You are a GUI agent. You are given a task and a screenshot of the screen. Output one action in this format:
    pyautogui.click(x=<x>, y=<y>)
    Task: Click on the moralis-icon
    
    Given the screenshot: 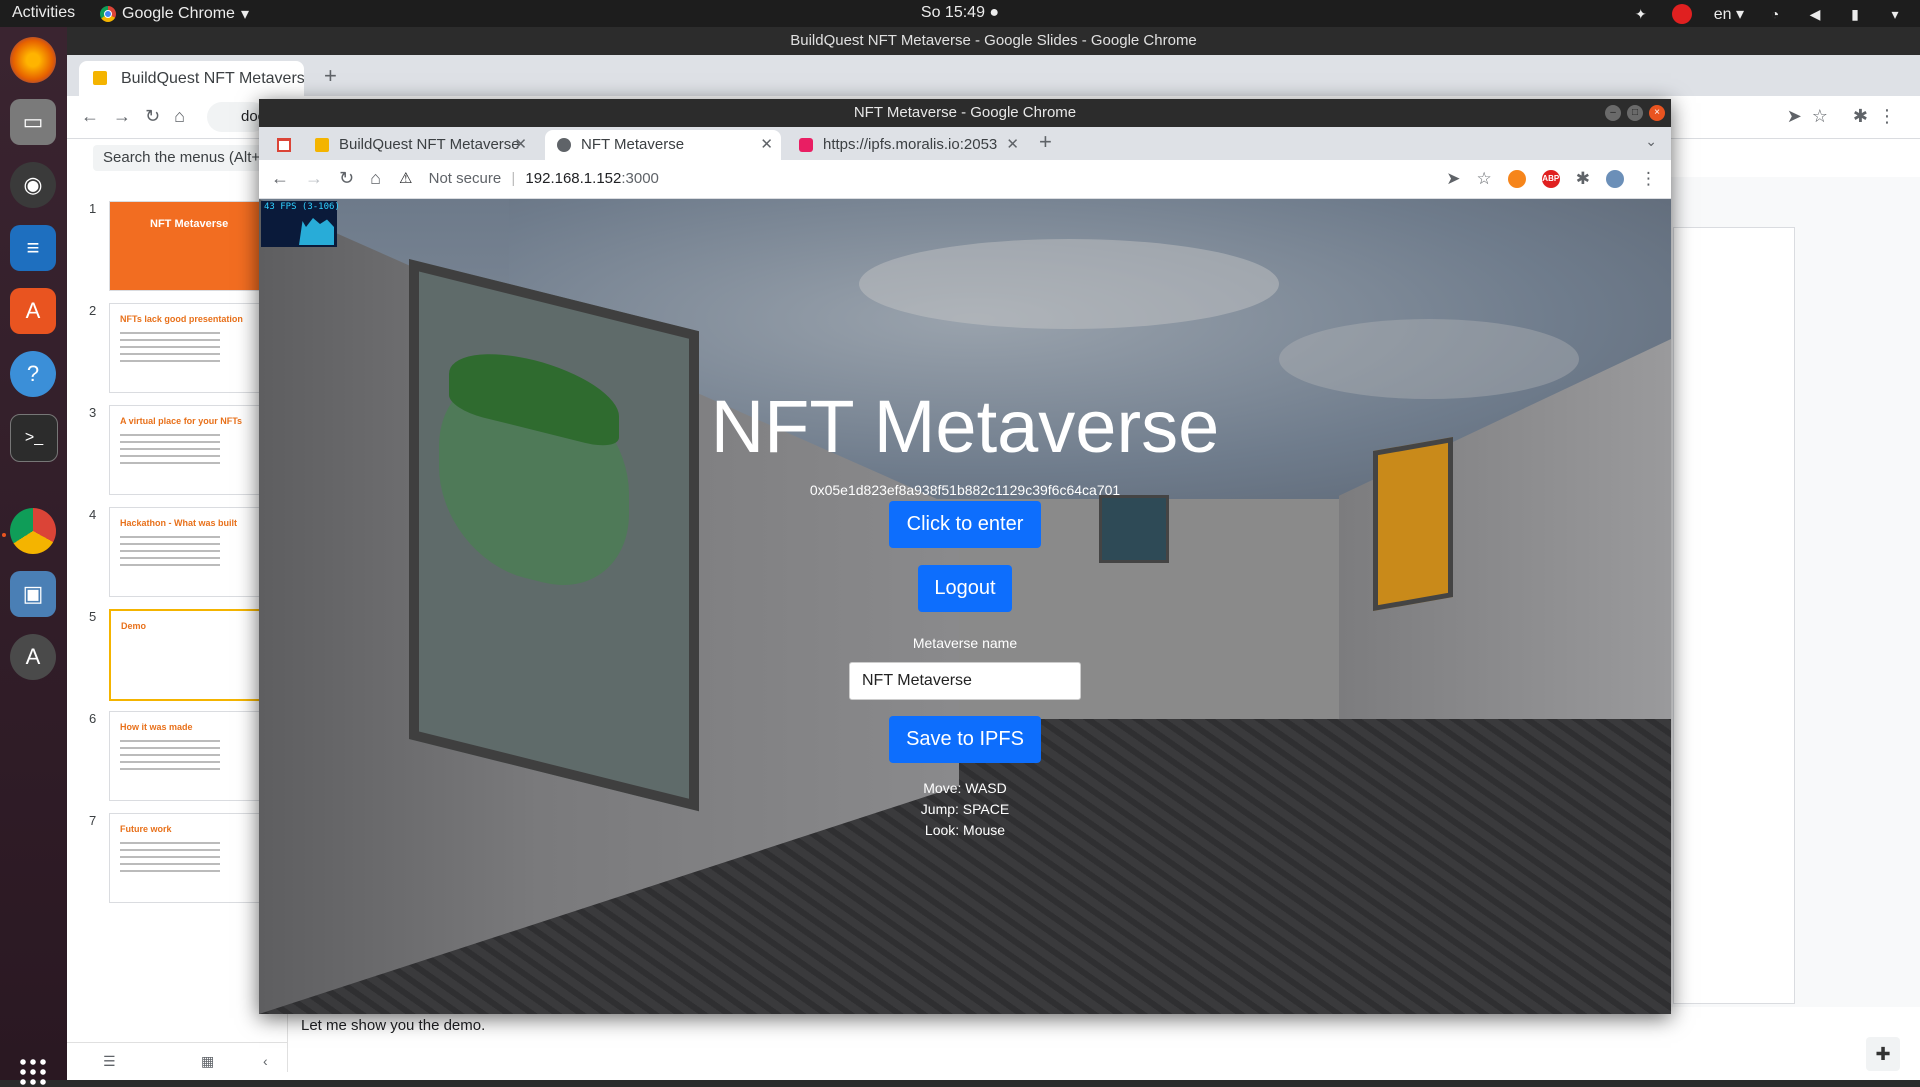 What is the action you would take?
    pyautogui.click(x=806, y=145)
    